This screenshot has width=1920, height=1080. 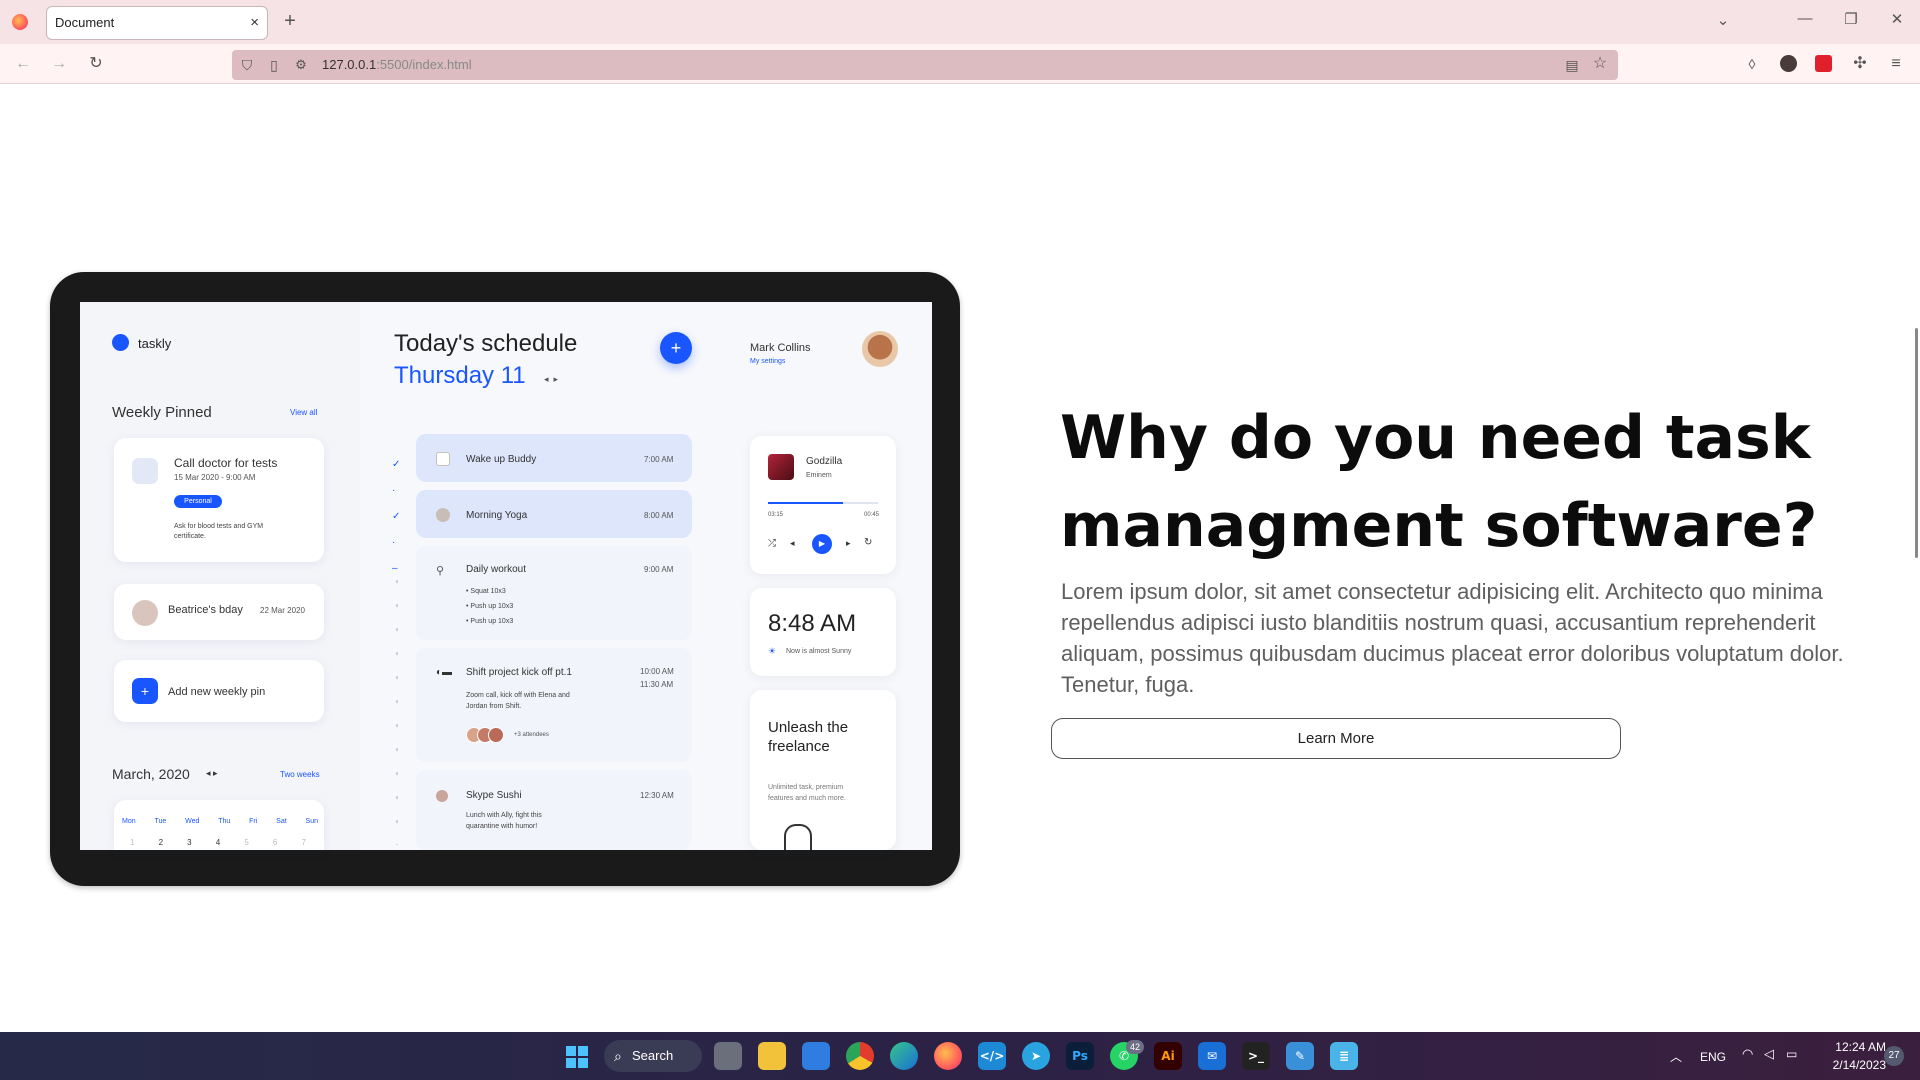 What do you see at coordinates (1676, 1056) in the screenshot?
I see `chevron-up-icon: ︿` at bounding box center [1676, 1056].